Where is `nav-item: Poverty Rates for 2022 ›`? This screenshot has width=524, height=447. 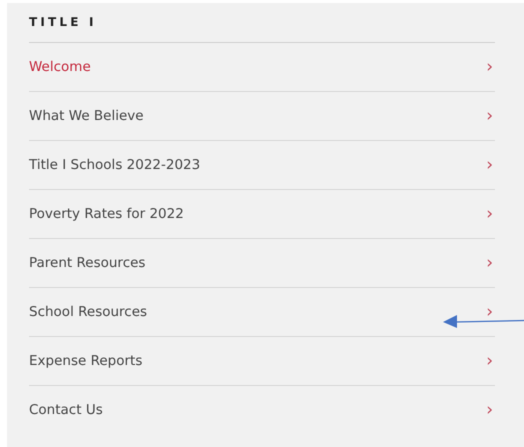 nav-item: Poverty Rates for 2022 › is located at coordinates (262, 214).